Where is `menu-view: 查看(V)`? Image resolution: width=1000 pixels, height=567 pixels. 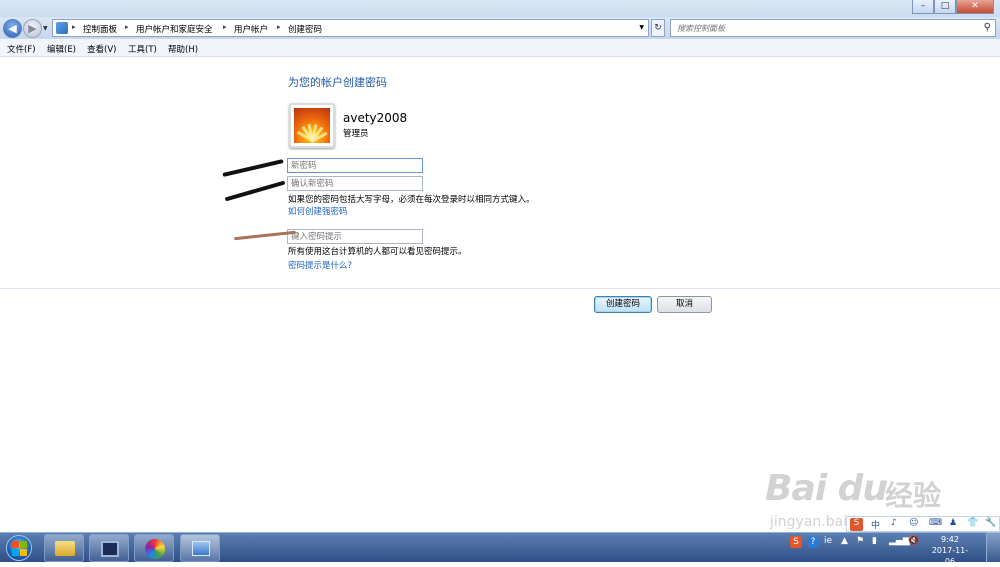 menu-view: 查看(V) is located at coordinates (101, 49).